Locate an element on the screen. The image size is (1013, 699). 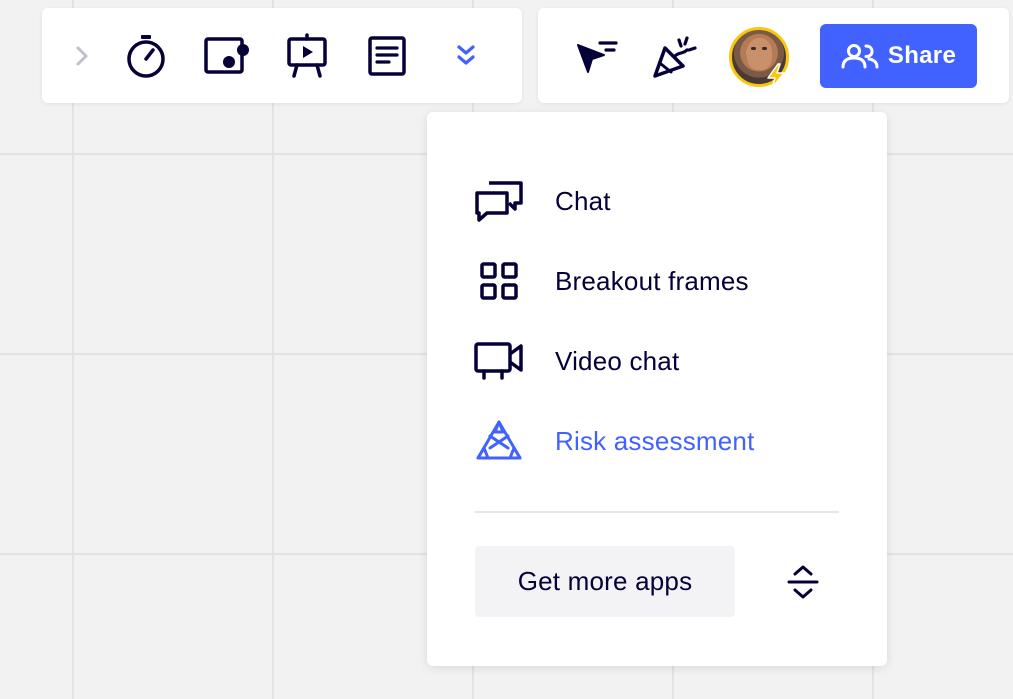
avatar-eye-right is located at coordinates (764, 48).